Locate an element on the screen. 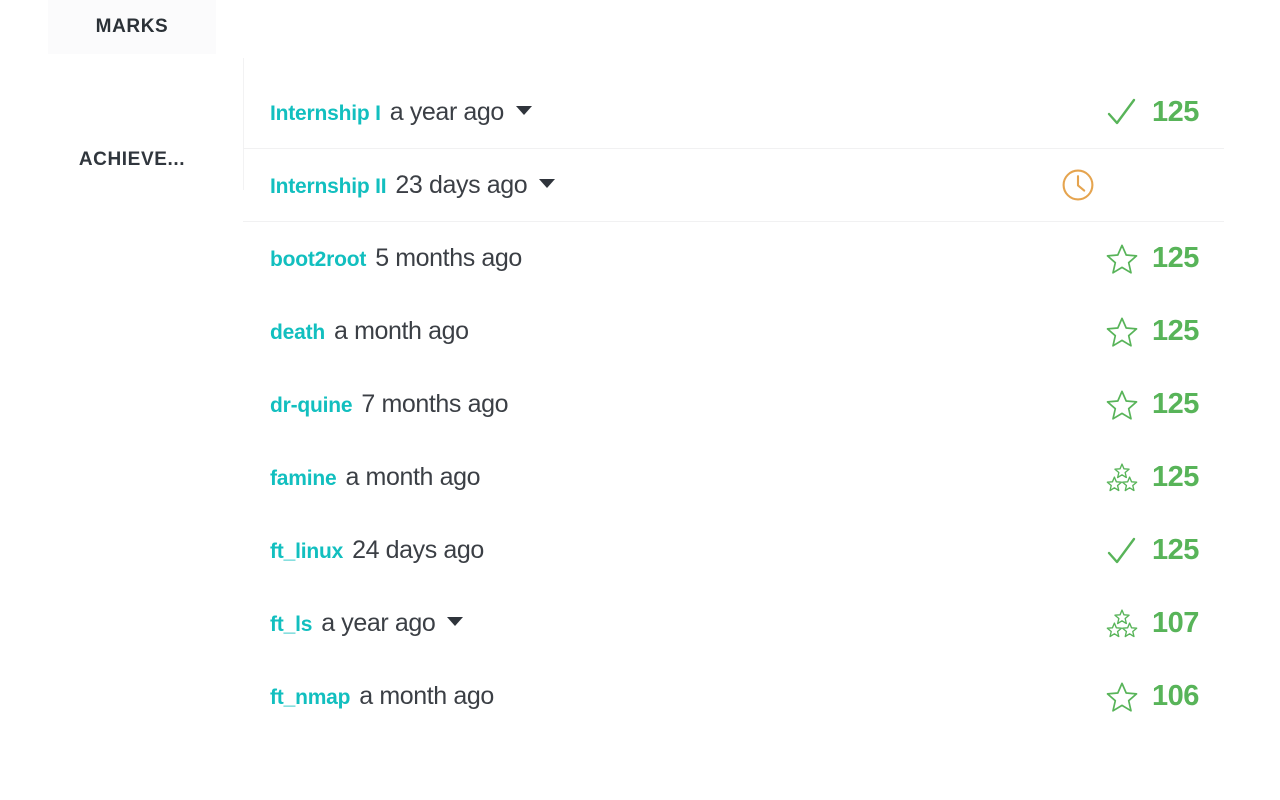 Image resolution: width=1280 pixels, height=800 pixels. project-row: Internship I a year ago 125 is located at coordinates (733, 112).